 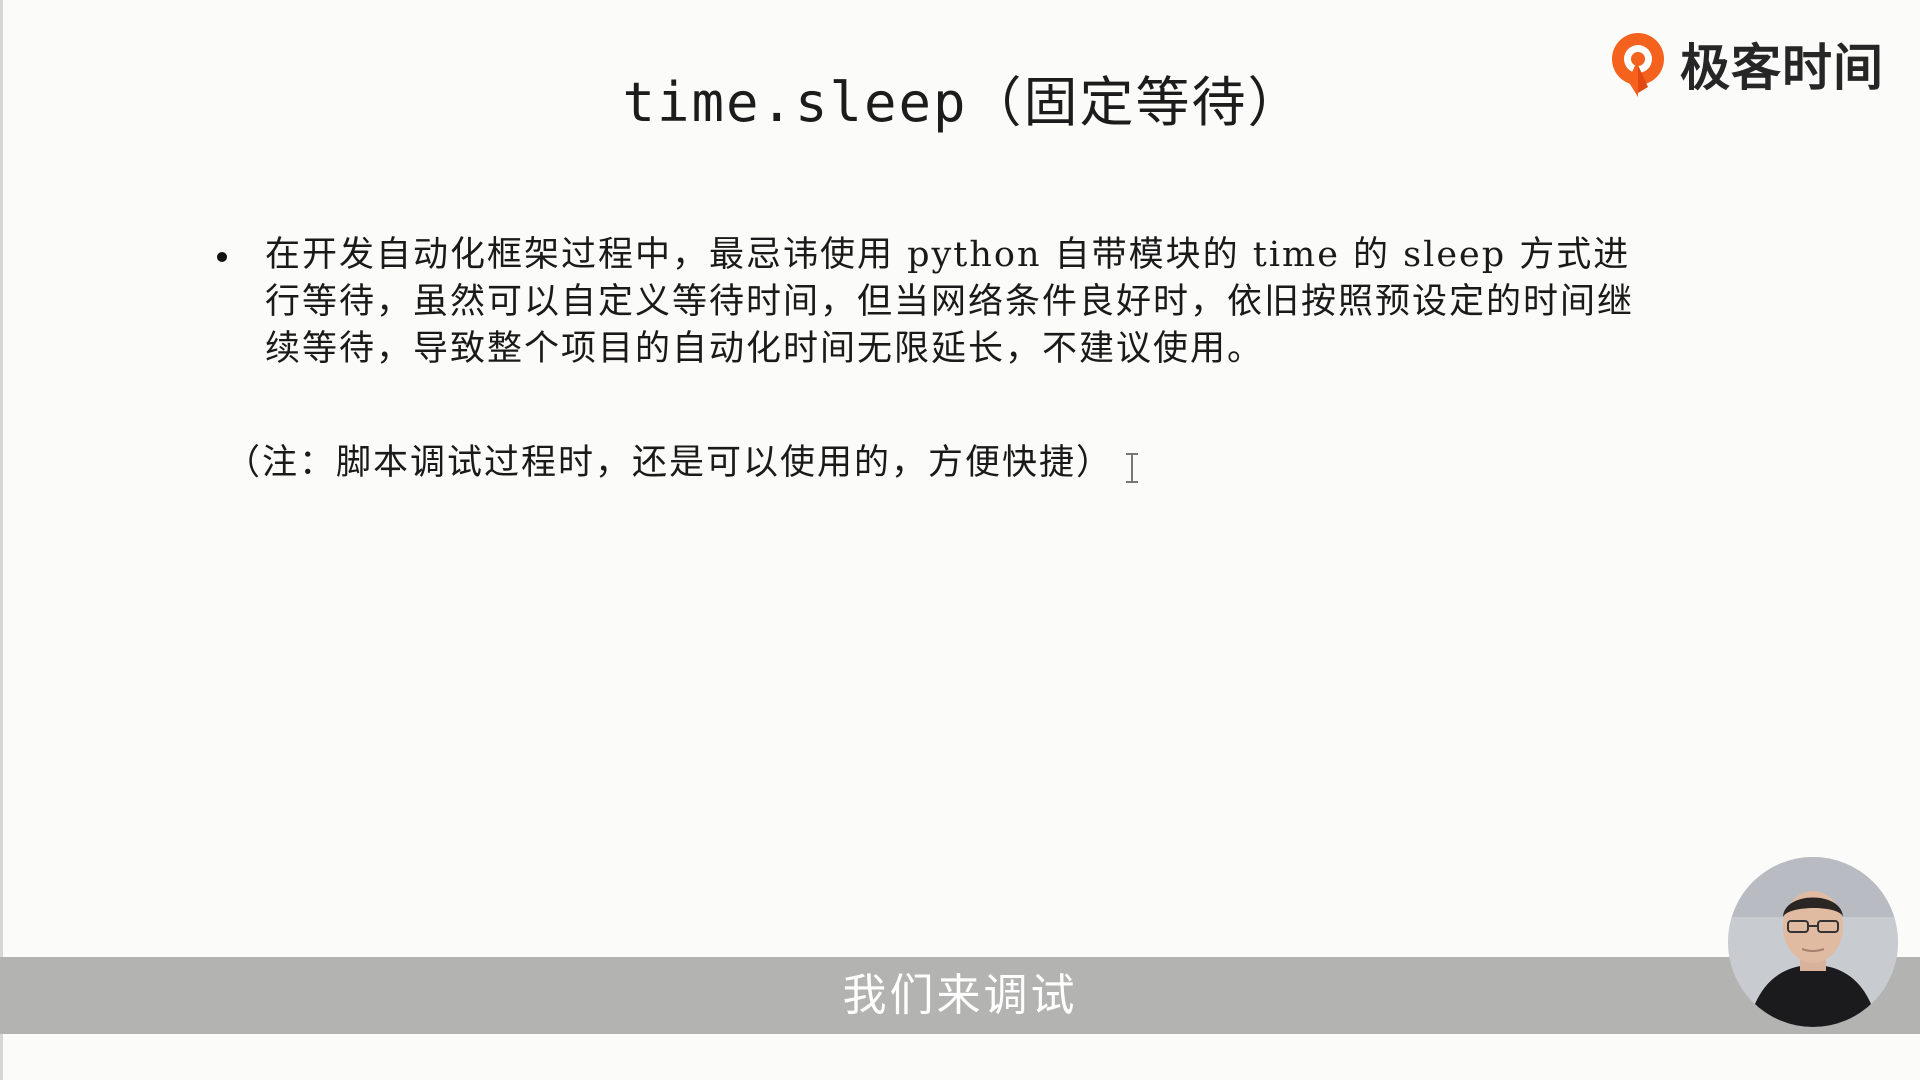 What do you see at coordinates (1638, 64) in the screenshot?
I see `geektime-logo-icon` at bounding box center [1638, 64].